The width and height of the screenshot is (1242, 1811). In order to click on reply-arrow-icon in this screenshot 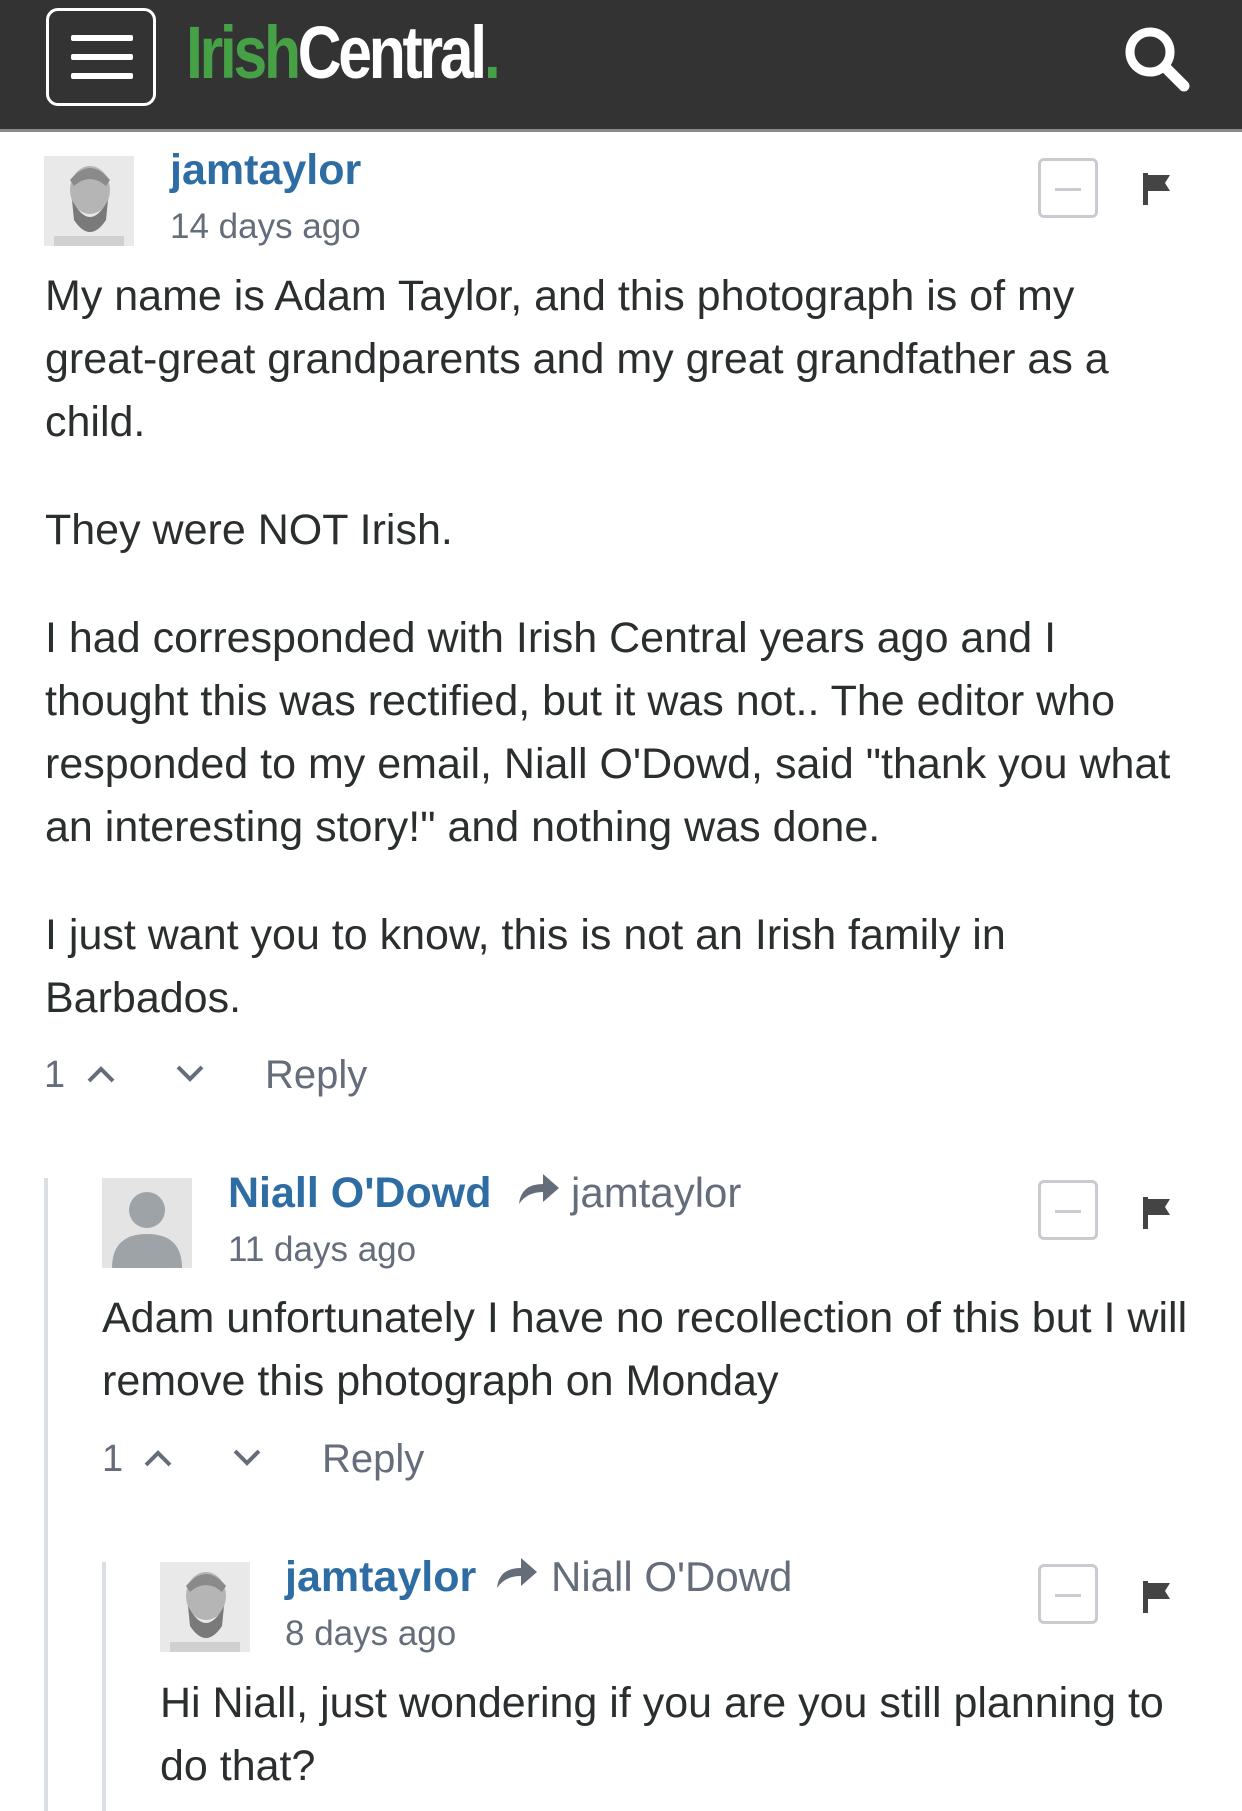, I will do `click(517, 1573)`.